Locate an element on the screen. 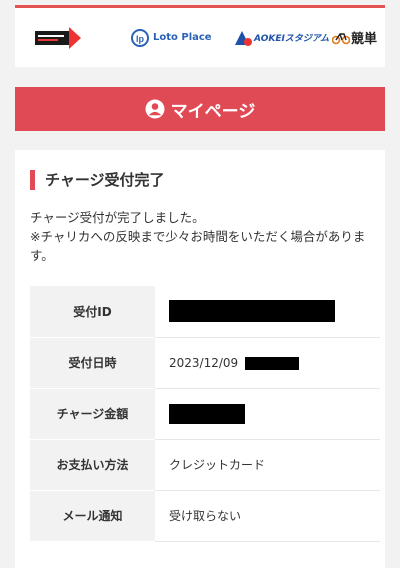 This screenshot has width=400, height=568. receipt-date-text: 2023/12/09 is located at coordinates (204, 362).